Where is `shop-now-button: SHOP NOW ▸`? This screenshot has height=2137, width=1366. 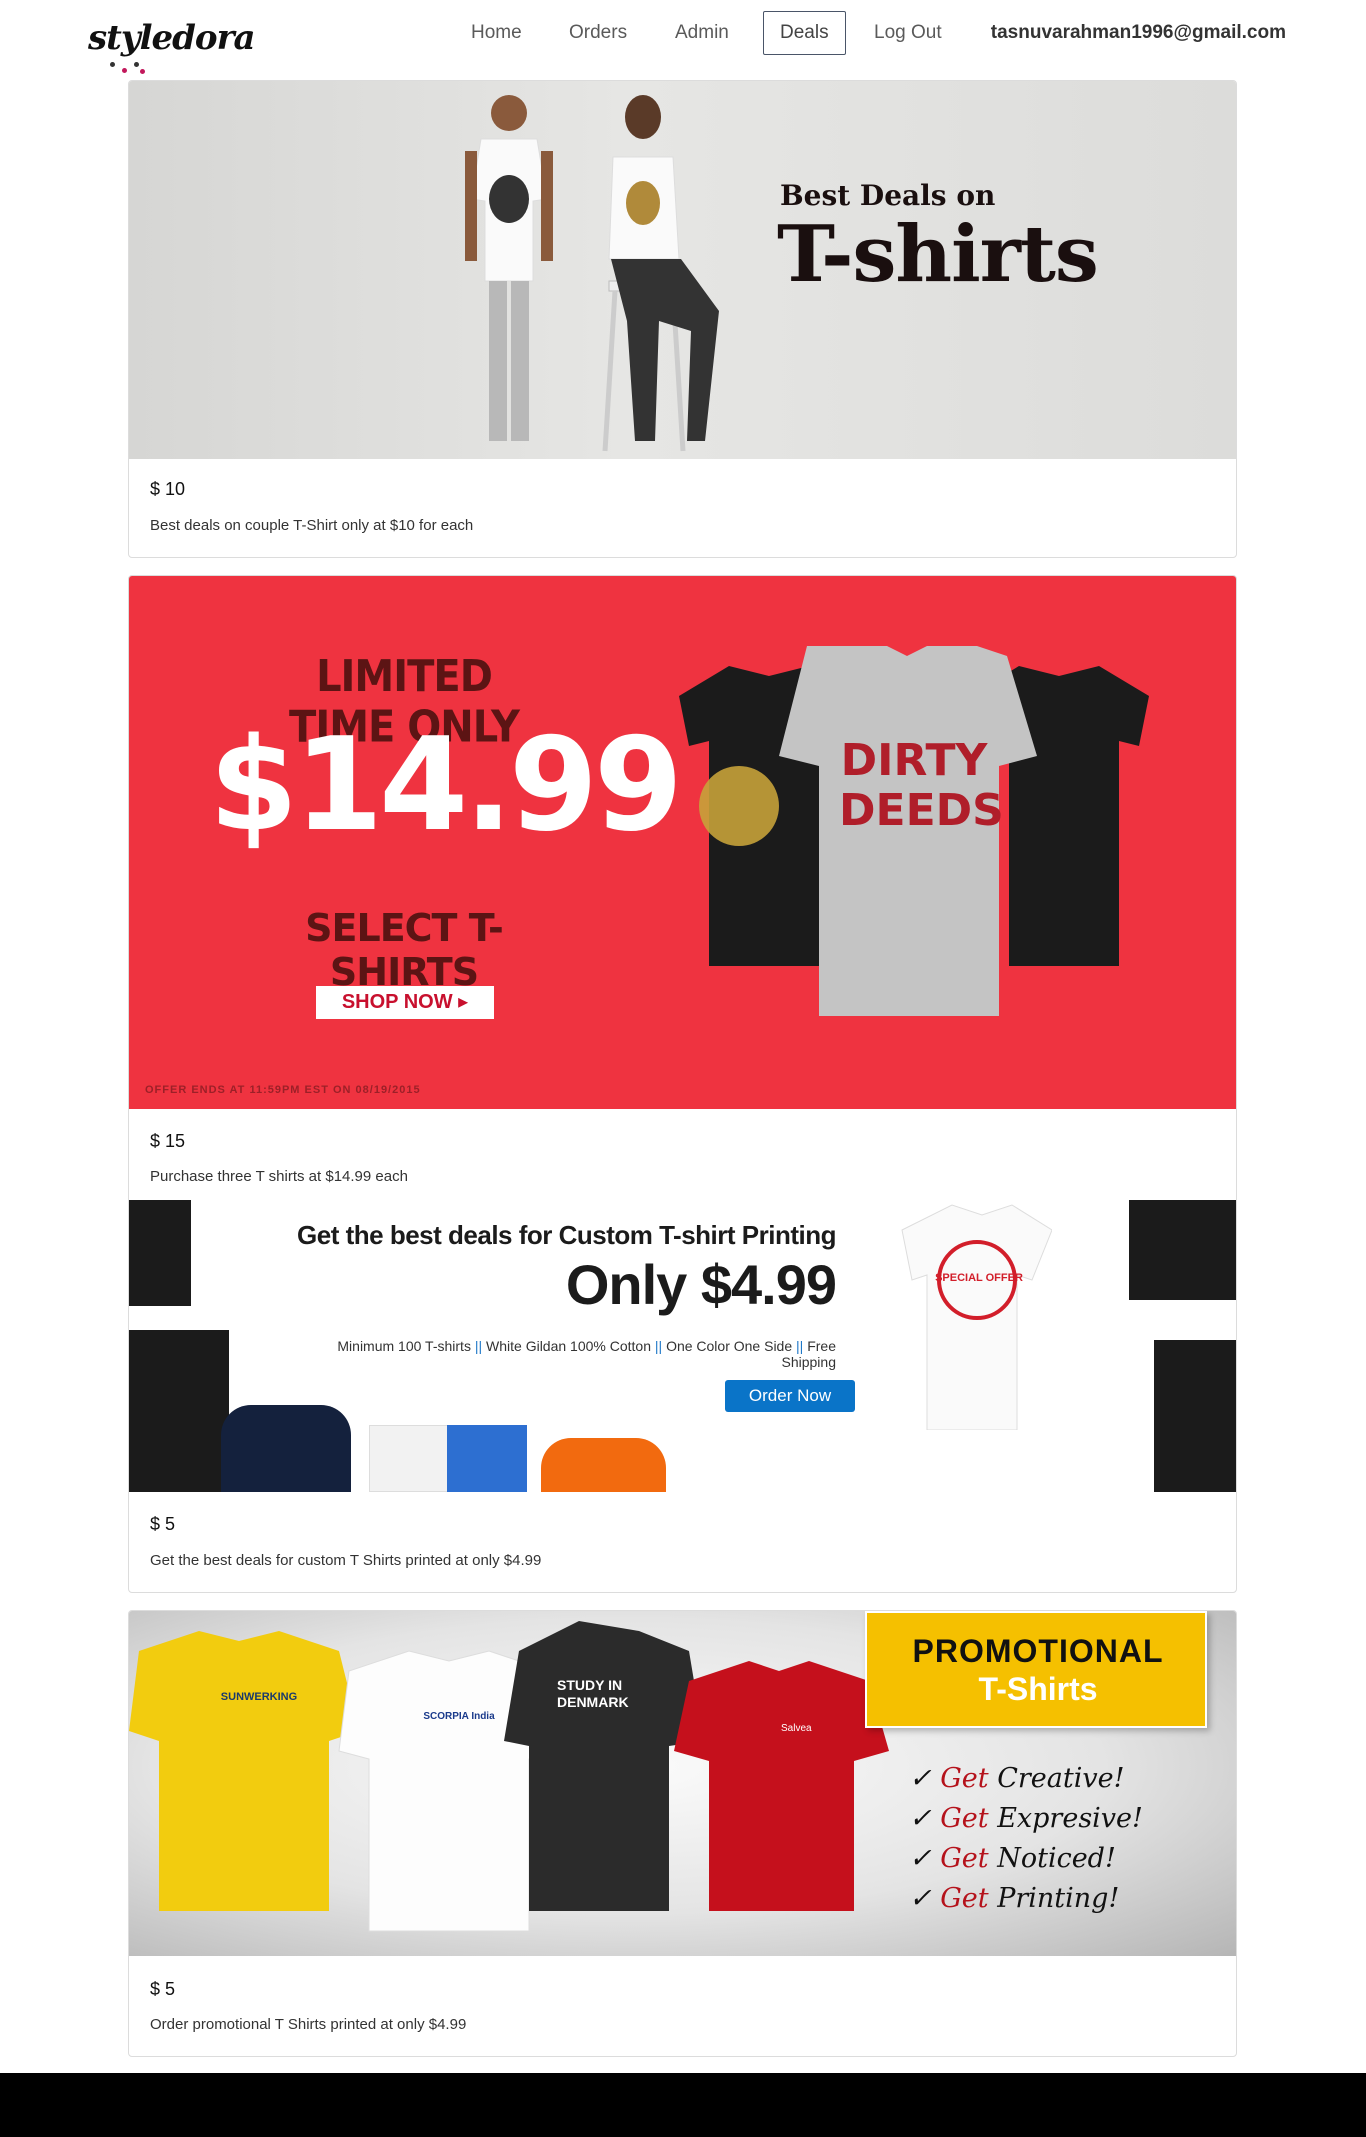 shop-now-button: SHOP NOW ▸ is located at coordinates (405, 1002).